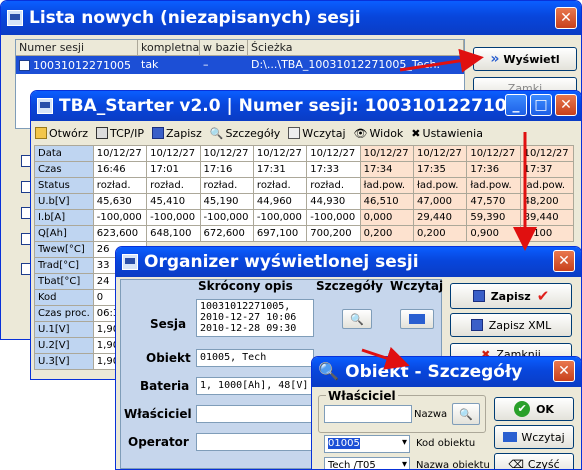 Image resolution: width=582 pixels, height=470 pixels. I want to click on toolbar-zapisz: Zapisz, so click(176, 133).